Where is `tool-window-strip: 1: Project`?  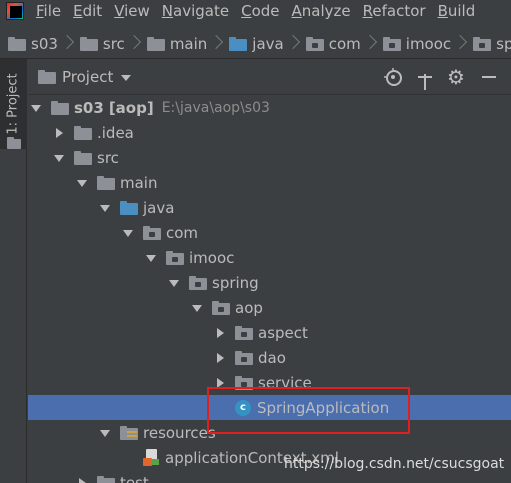 tool-window-strip: 1: Project is located at coordinates (13, 271).